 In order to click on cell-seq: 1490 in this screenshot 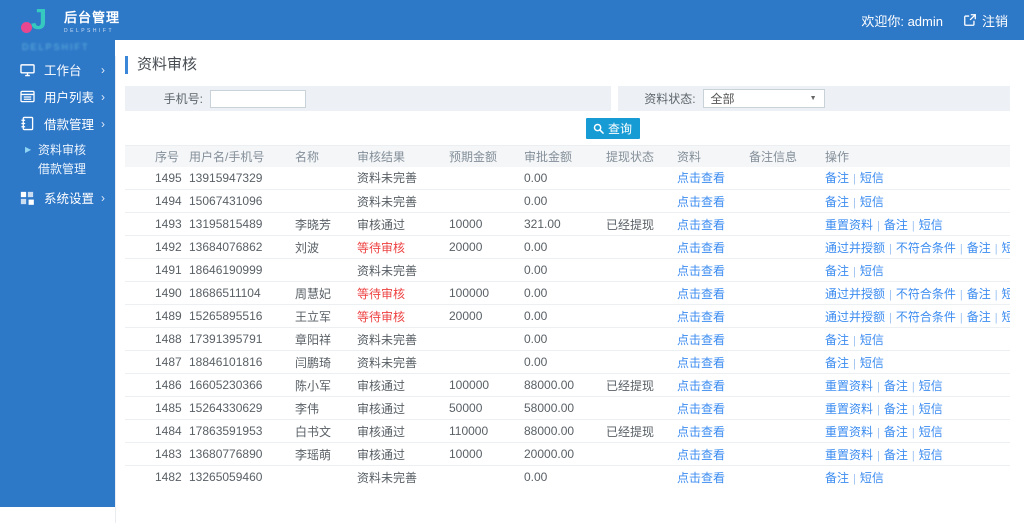, I will do `click(155, 293)`.